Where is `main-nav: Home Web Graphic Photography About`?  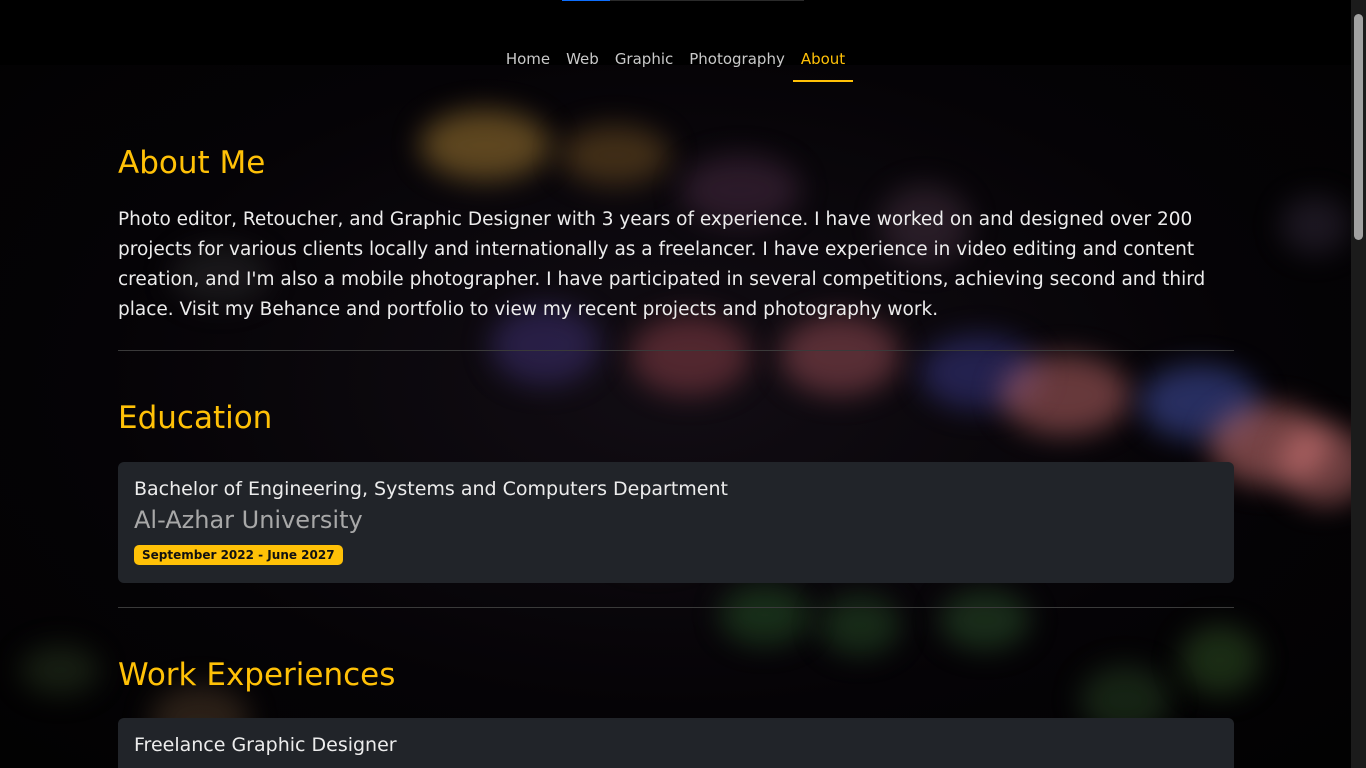
main-nav: Home Web Graphic Photography About is located at coordinates (675, 63).